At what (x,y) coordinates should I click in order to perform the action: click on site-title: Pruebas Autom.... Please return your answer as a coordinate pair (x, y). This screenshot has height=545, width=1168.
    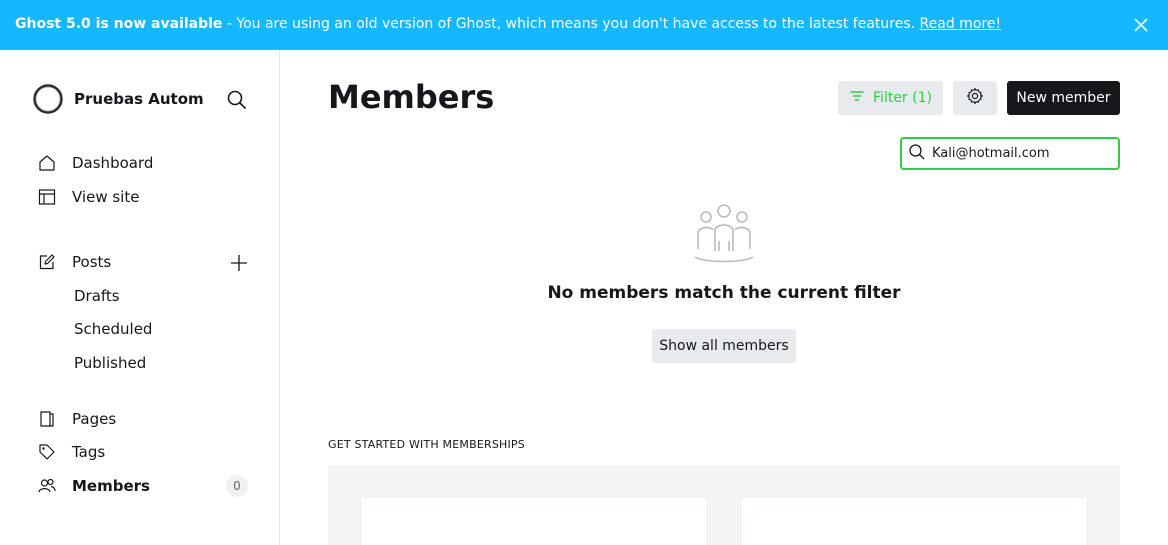
    Looking at the image, I should click on (139, 99).